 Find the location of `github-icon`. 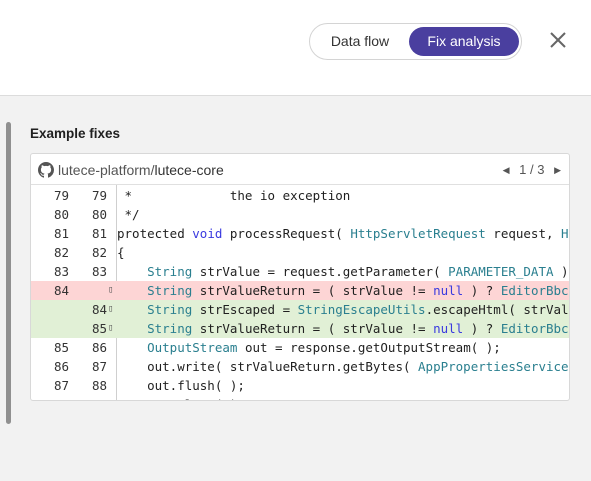

github-icon is located at coordinates (46, 170).